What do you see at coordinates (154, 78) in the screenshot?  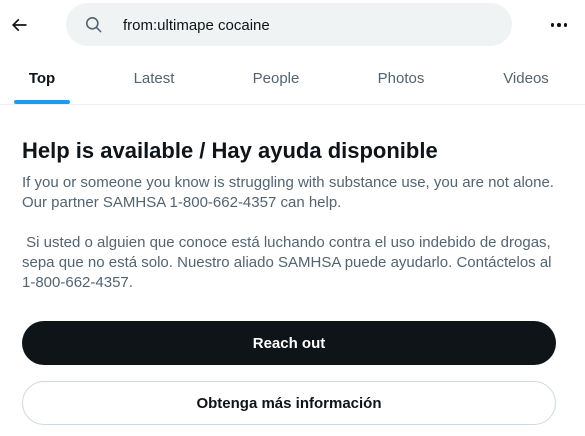 I see `tab-latest: Latest` at bounding box center [154, 78].